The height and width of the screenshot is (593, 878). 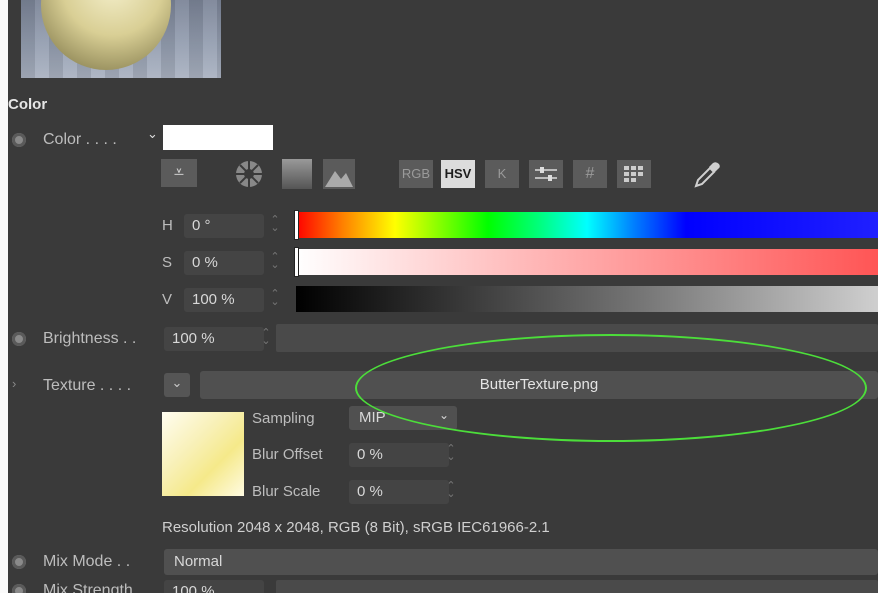 What do you see at coordinates (577, 586) in the screenshot?
I see `mix-strength-slider` at bounding box center [577, 586].